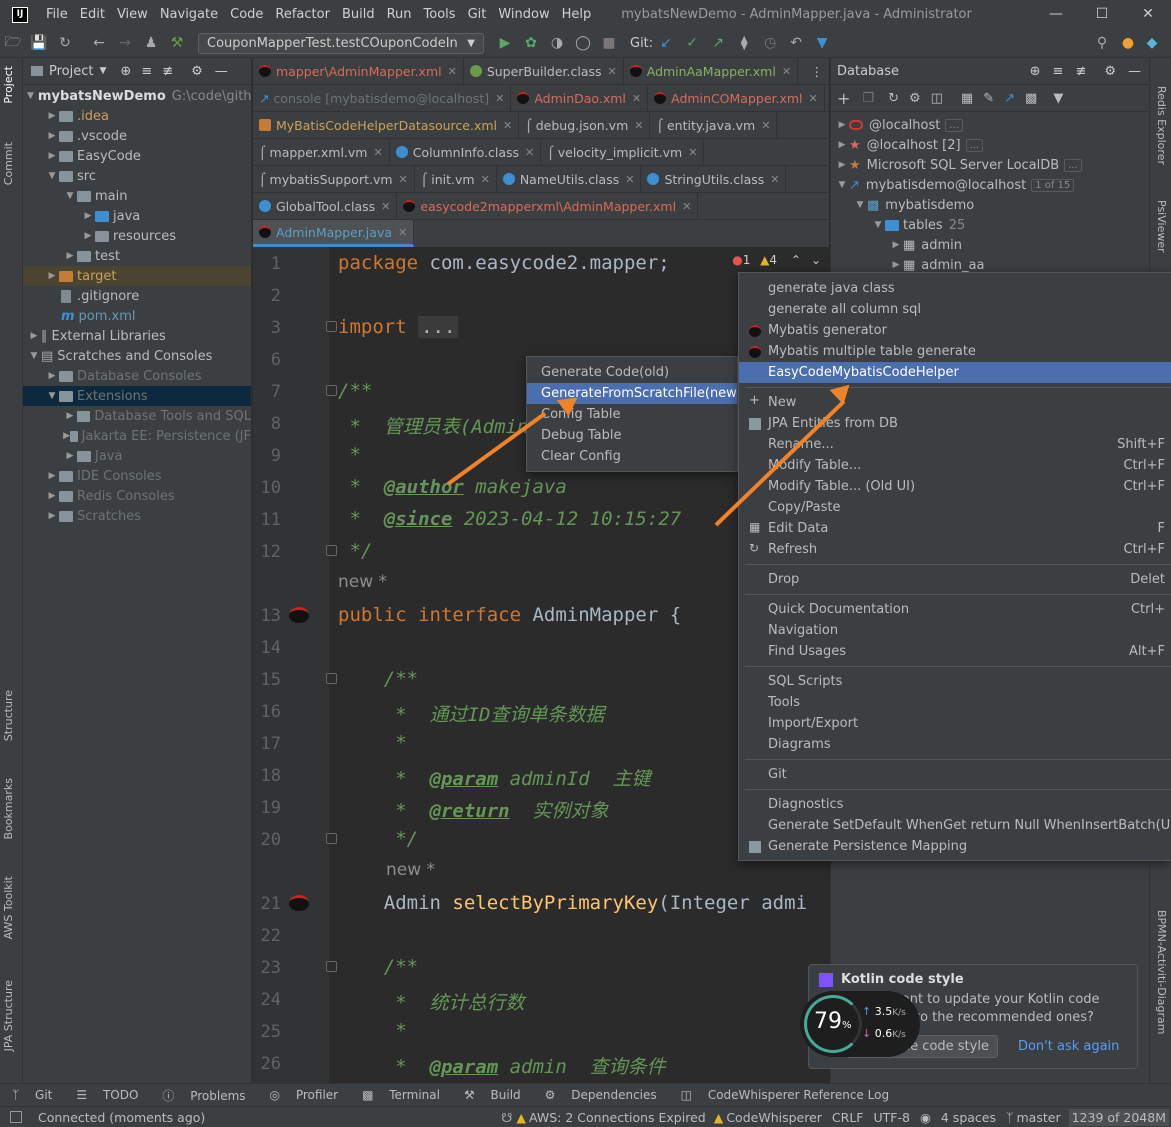  Describe the element at coordinates (774, 1117) in the screenshot. I see `codewhisperer-status: CodeWhisperer` at that location.